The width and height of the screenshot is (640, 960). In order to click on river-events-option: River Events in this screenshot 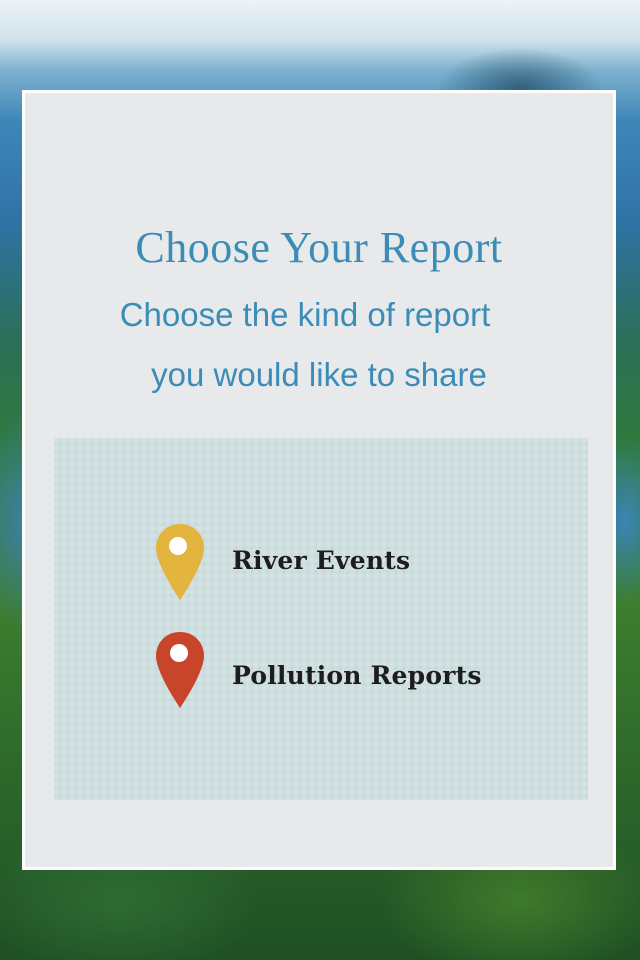, I will do `click(282, 562)`.